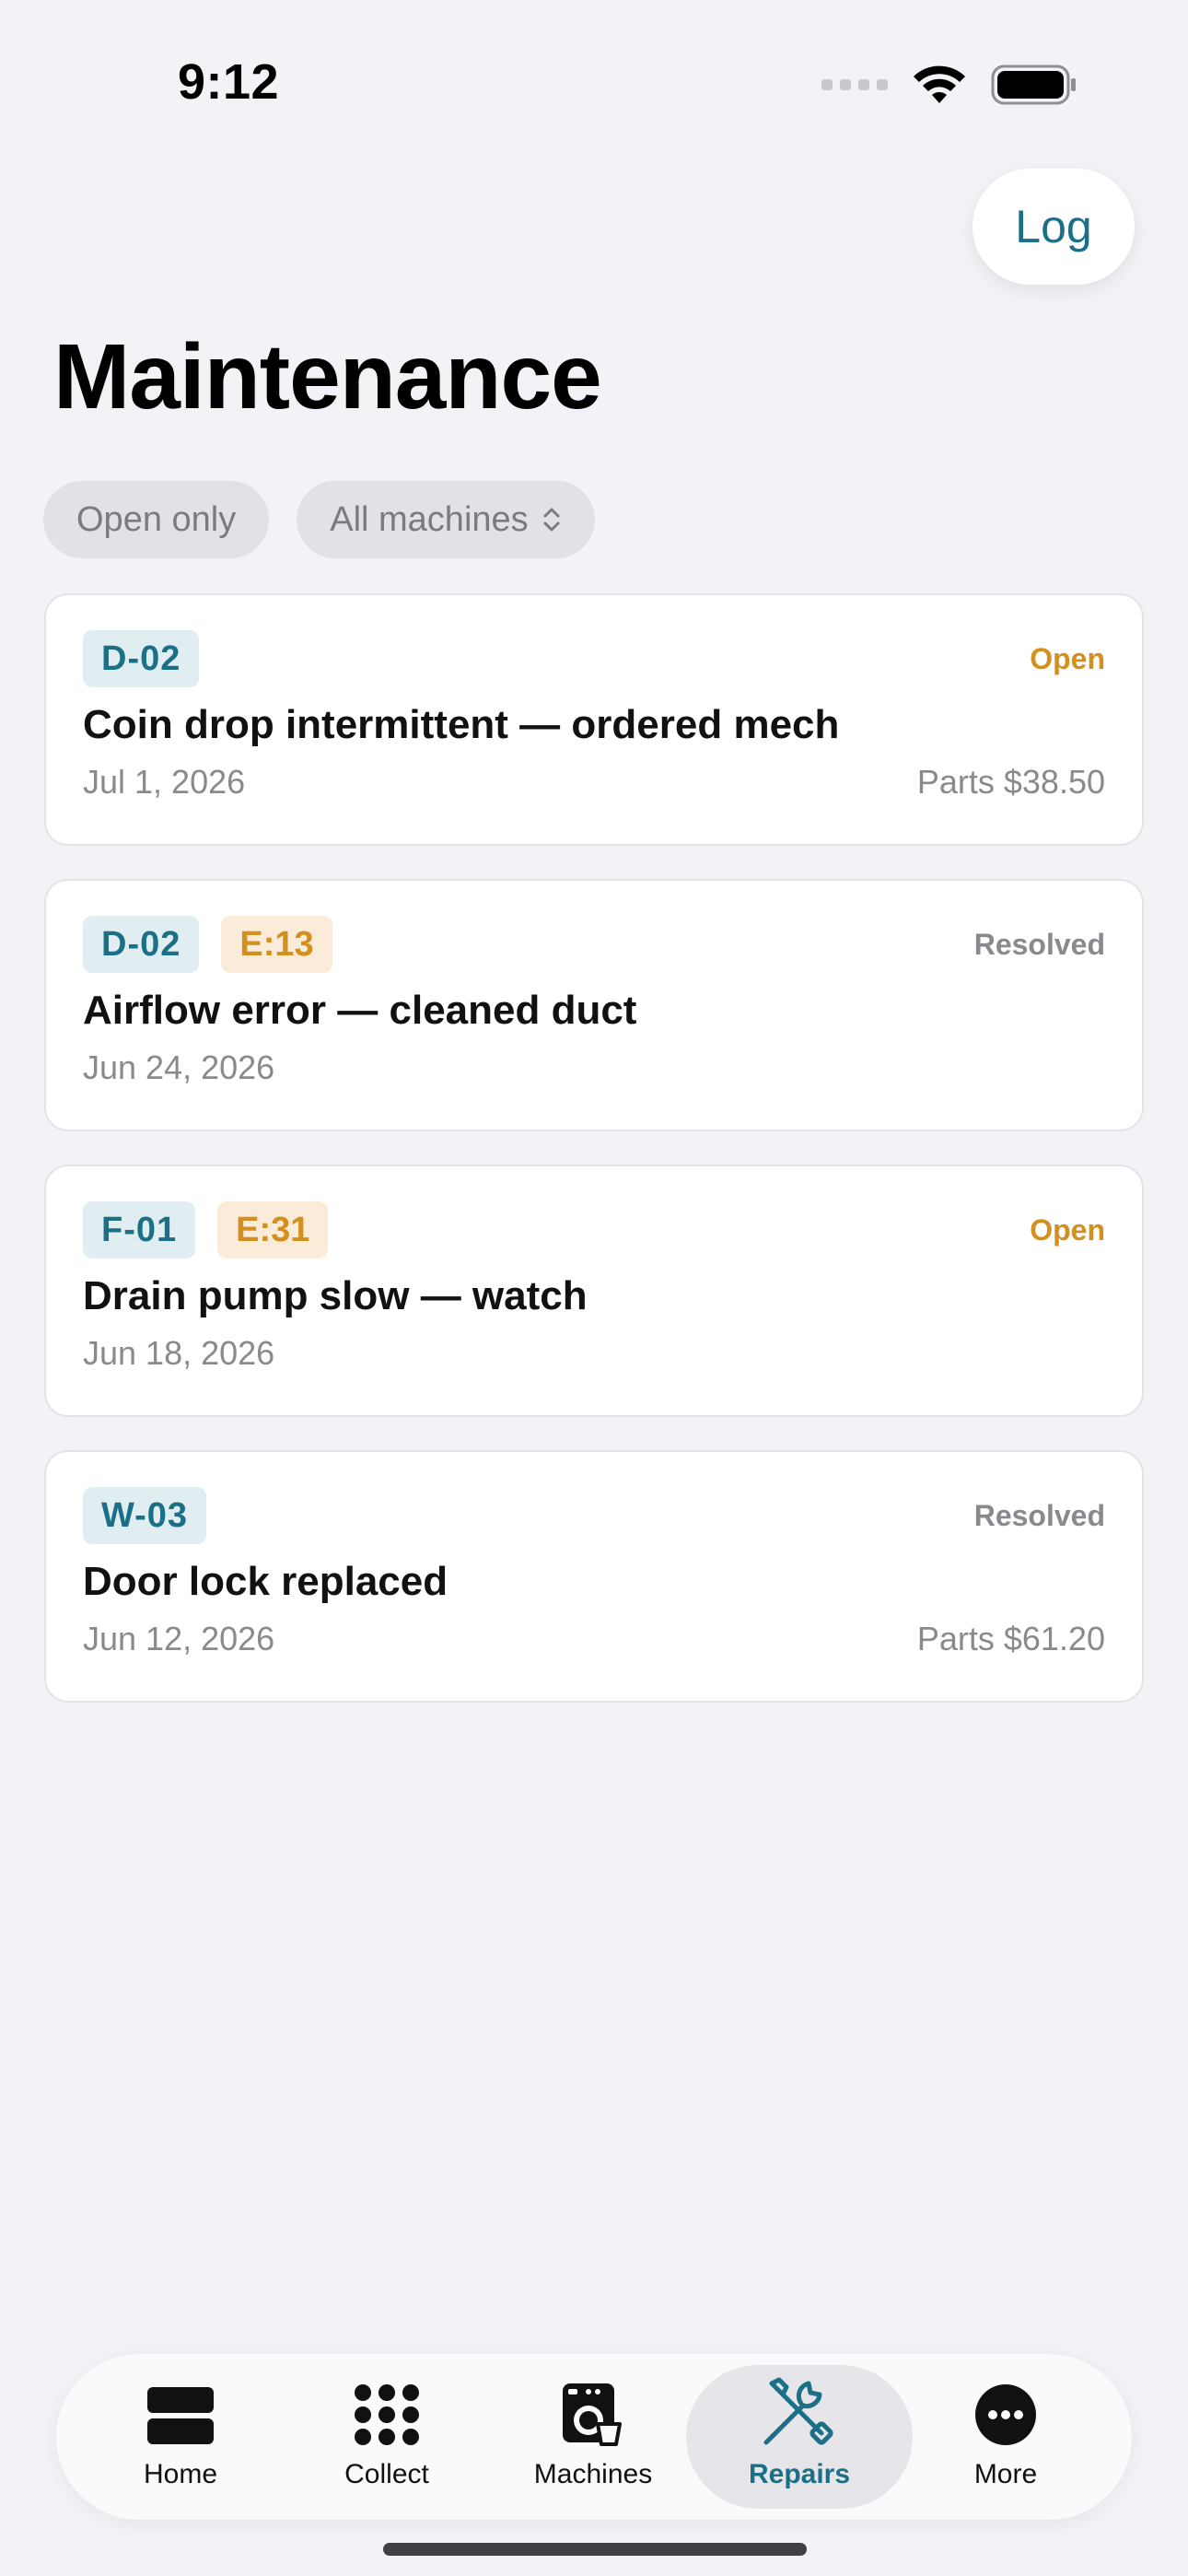  Describe the element at coordinates (273, 1230) in the screenshot. I see `error-code-tag: E:31` at that location.